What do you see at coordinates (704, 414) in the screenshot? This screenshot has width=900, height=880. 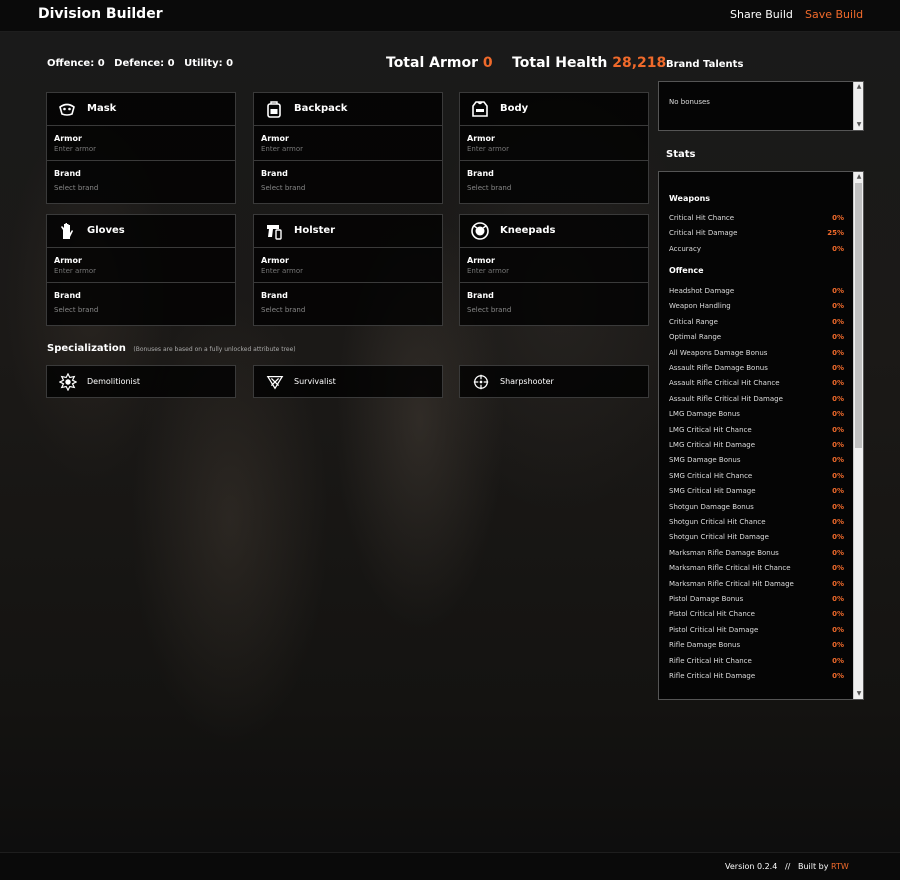 I see `stat-label: LMG Damage Bonus` at bounding box center [704, 414].